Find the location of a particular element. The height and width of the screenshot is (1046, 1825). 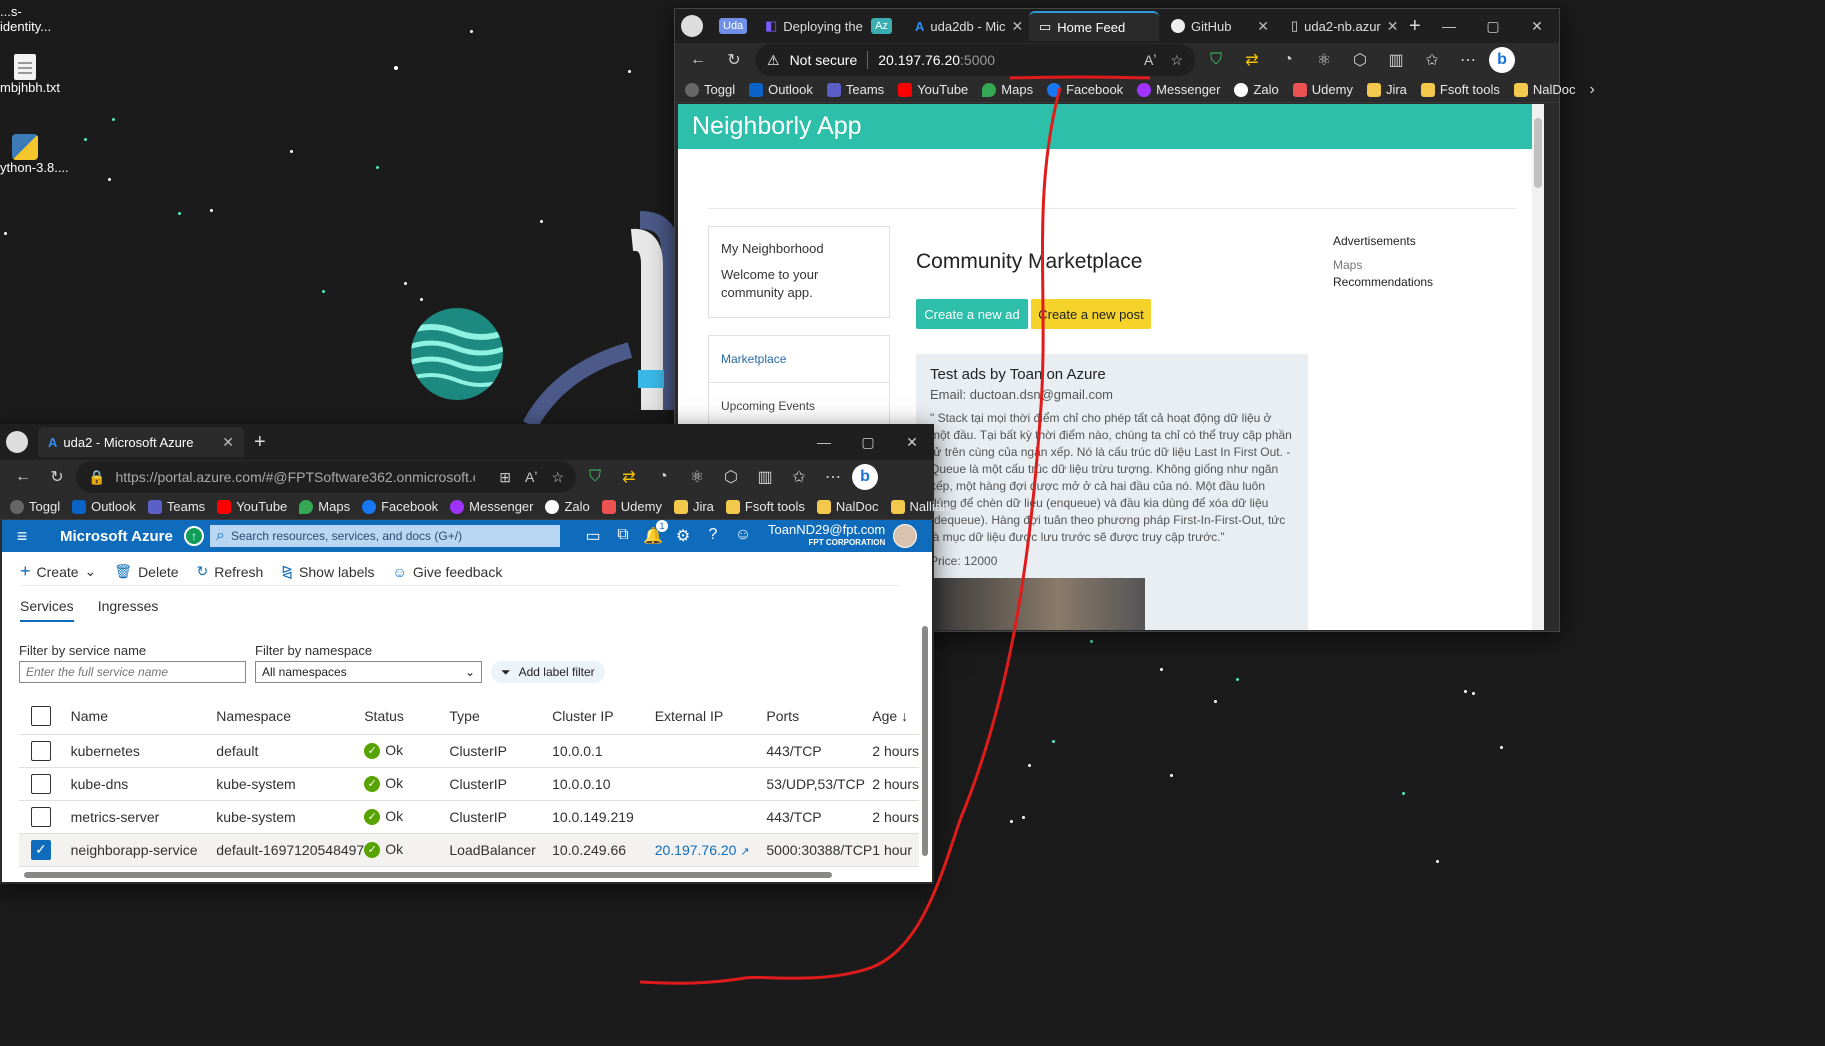

service-name-link: kube-dns is located at coordinates (143, 784).